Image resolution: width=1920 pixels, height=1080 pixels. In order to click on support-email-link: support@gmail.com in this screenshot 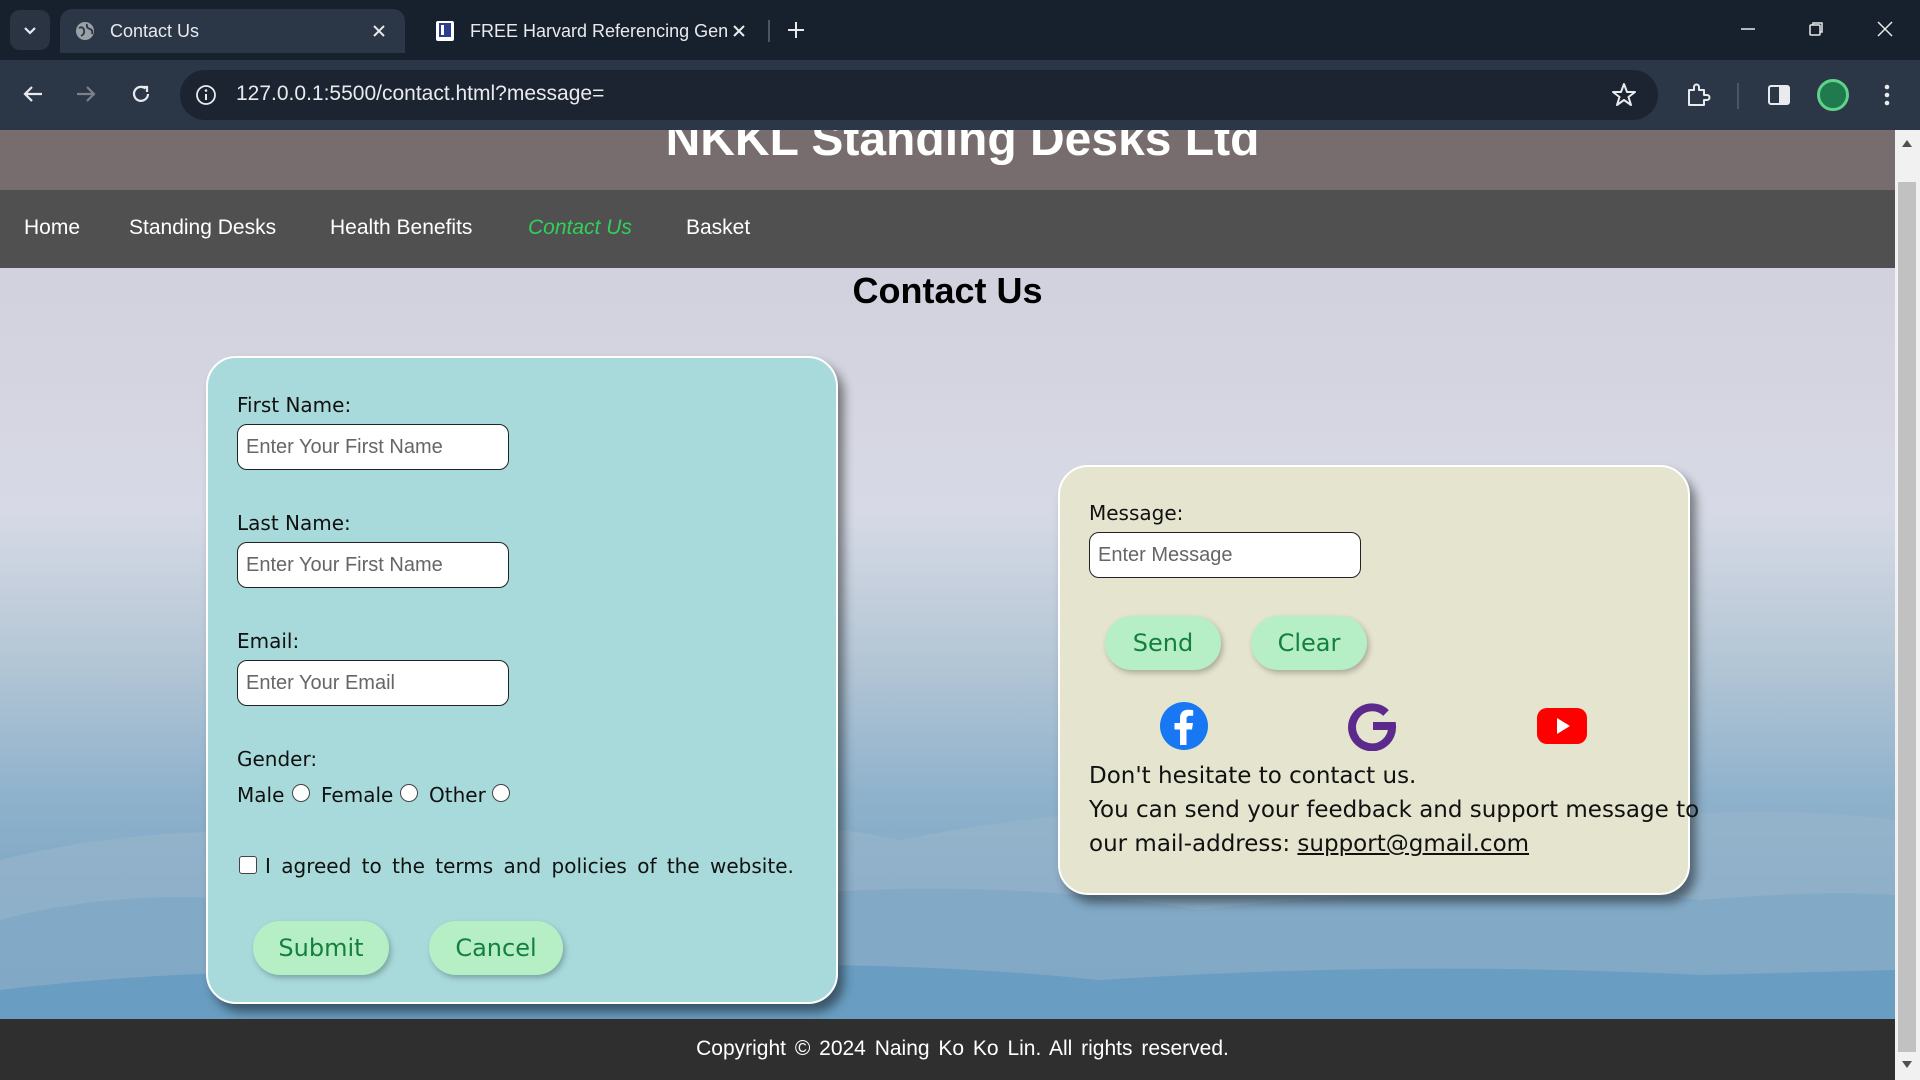, I will do `click(1413, 844)`.